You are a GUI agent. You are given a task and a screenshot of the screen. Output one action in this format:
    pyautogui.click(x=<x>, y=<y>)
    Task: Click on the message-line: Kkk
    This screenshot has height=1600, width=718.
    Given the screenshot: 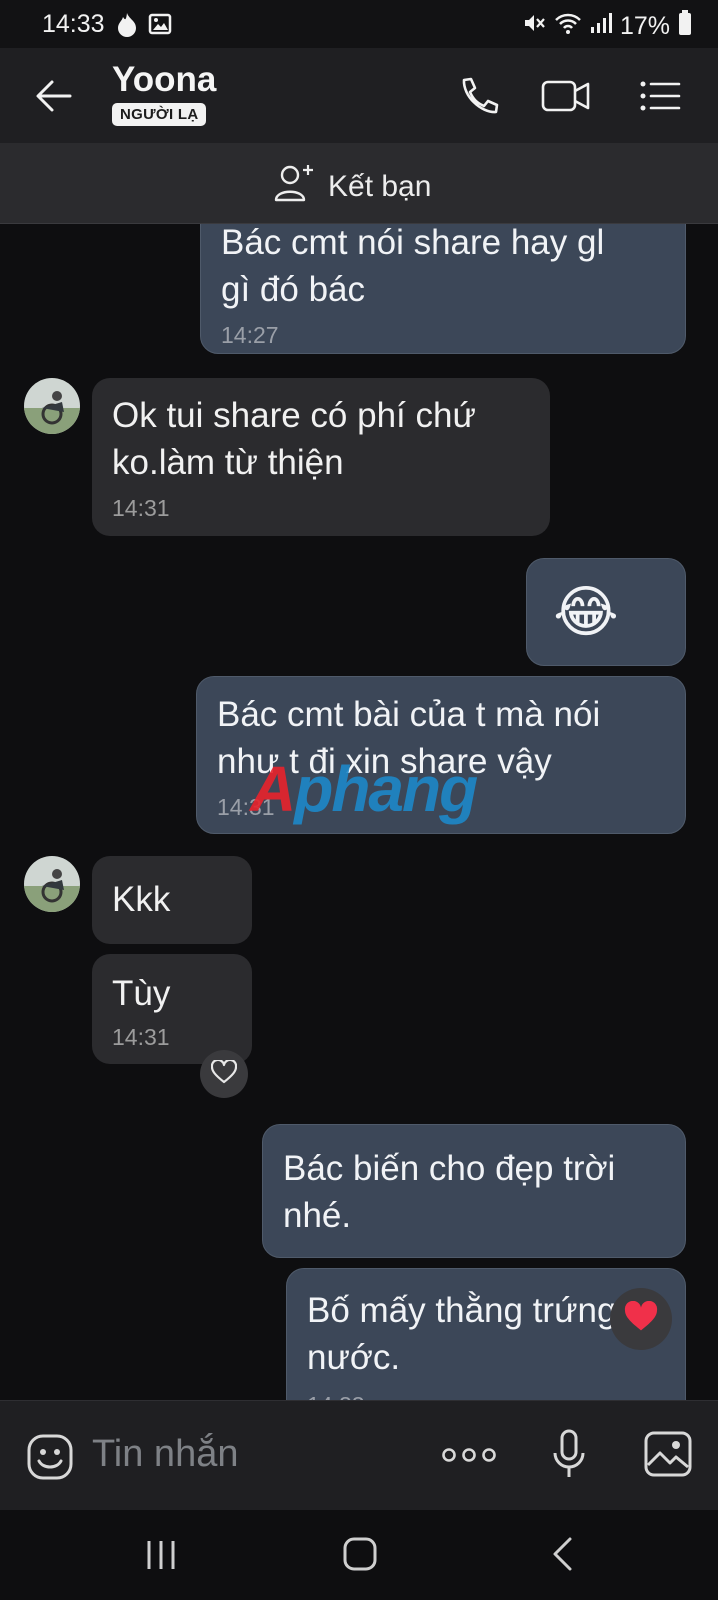 What is the action you would take?
    pyautogui.click(x=141, y=899)
    